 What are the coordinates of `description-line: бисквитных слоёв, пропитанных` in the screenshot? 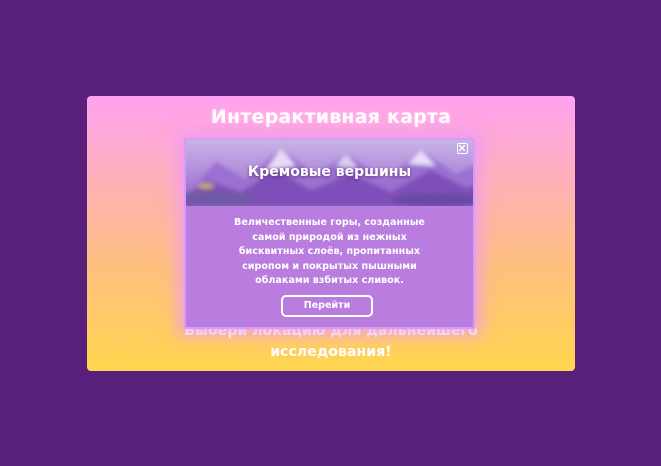 It's located at (329, 252).